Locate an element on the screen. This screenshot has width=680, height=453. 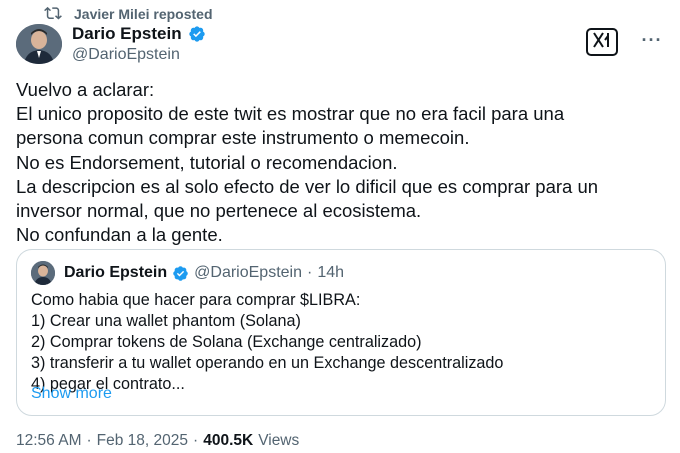
quote-avatar is located at coordinates (43, 273).